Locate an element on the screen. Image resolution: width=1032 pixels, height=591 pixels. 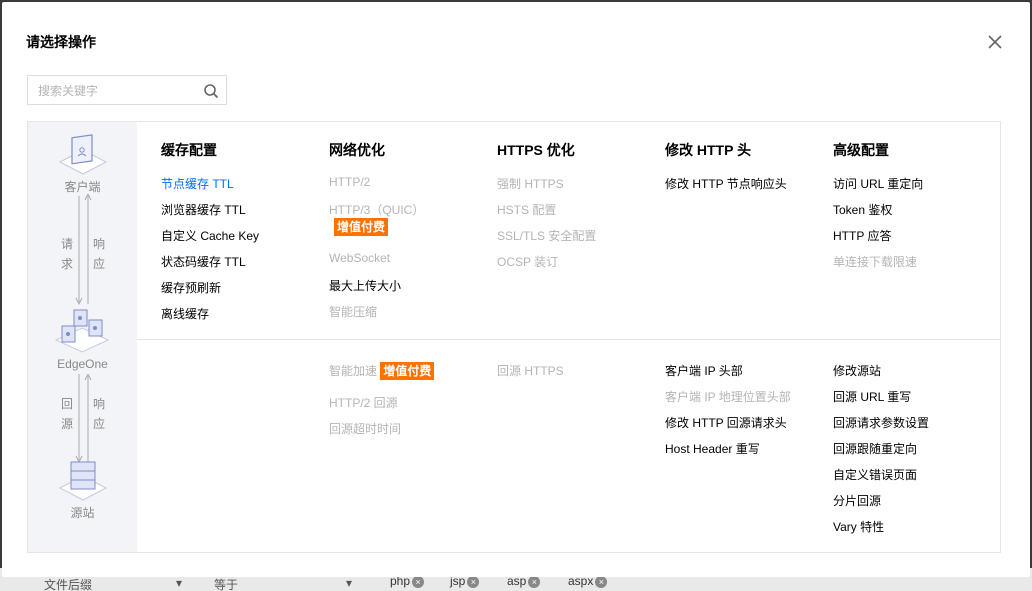
flow-origin-label: 源站 is located at coordinates (82, 513).